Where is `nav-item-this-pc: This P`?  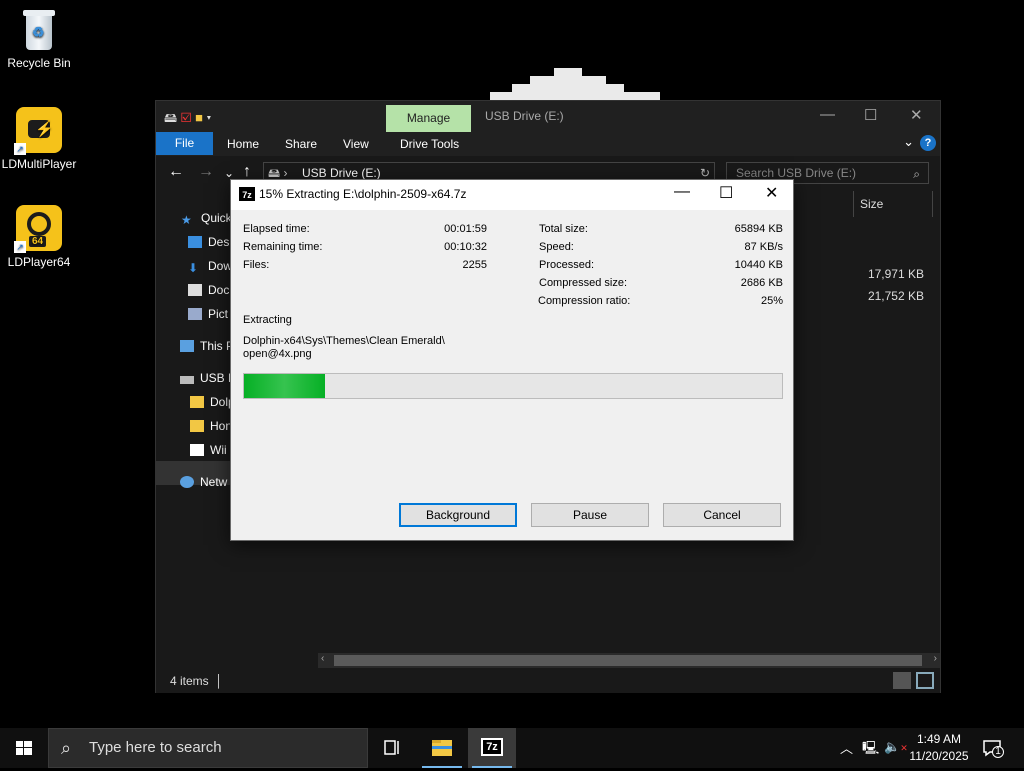 nav-item-this-pc: This P is located at coordinates (207, 346).